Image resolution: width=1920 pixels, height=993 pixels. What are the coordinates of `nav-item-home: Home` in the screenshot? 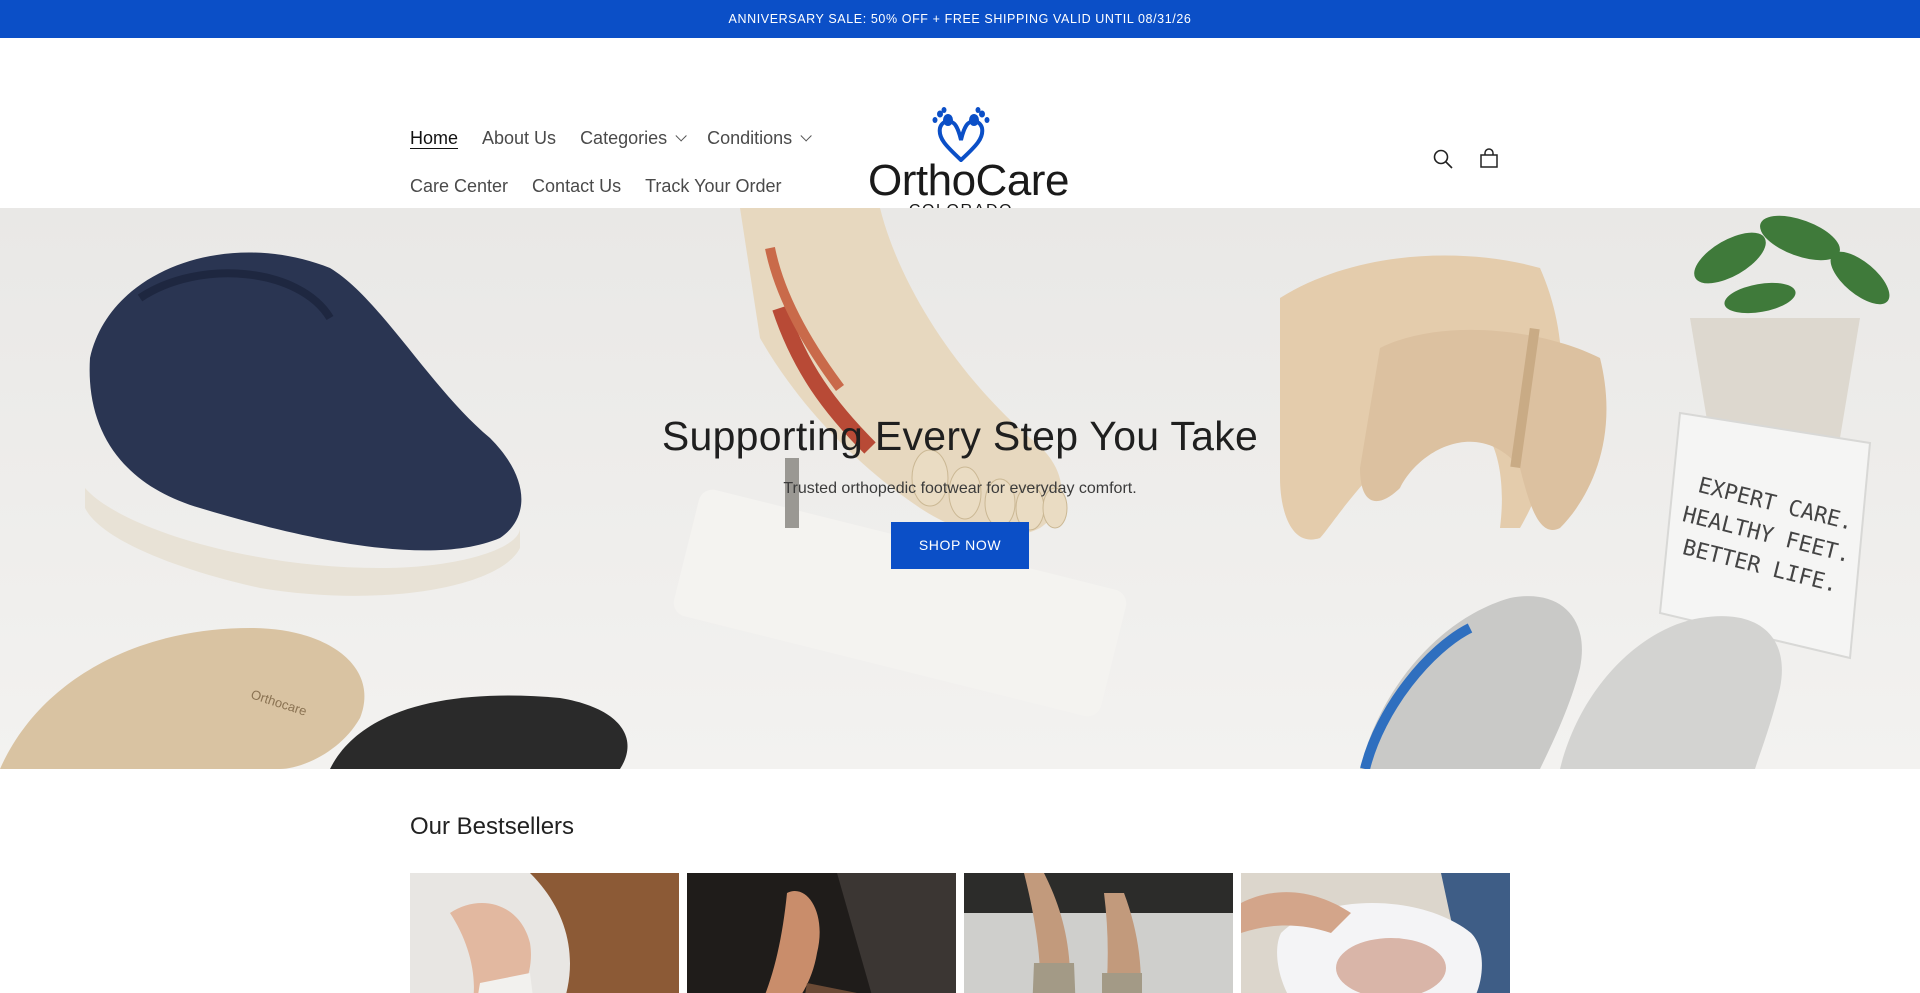 It's located at (434, 138).